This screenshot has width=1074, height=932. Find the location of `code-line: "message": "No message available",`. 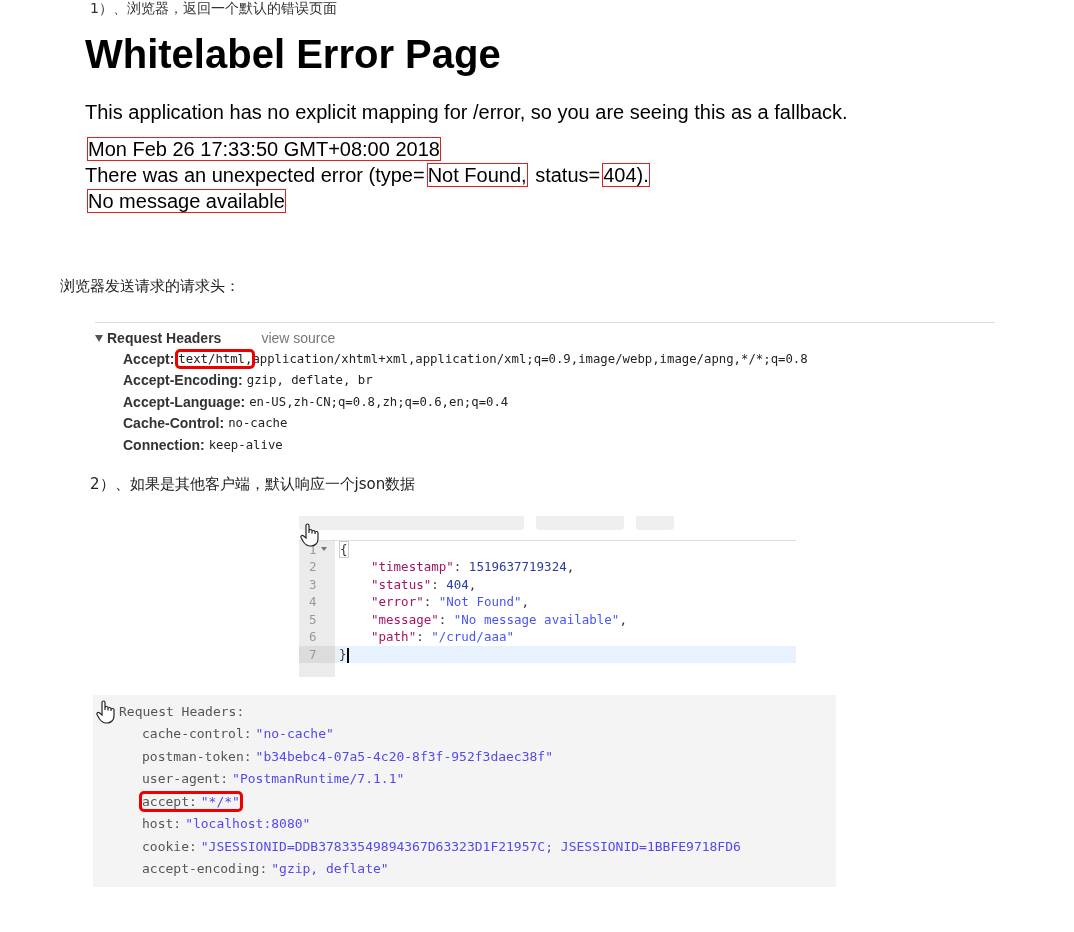

code-line: "message": "No message available", is located at coordinates (499, 619).